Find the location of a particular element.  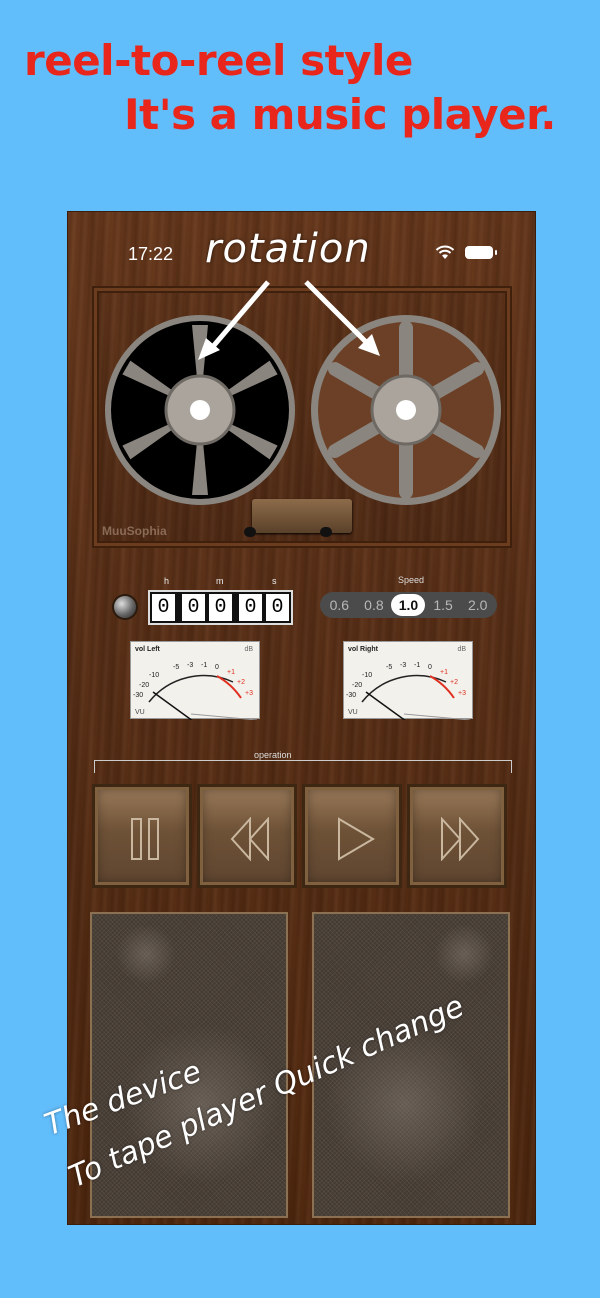

fast-forward-icon is located at coordinates (460, 839).